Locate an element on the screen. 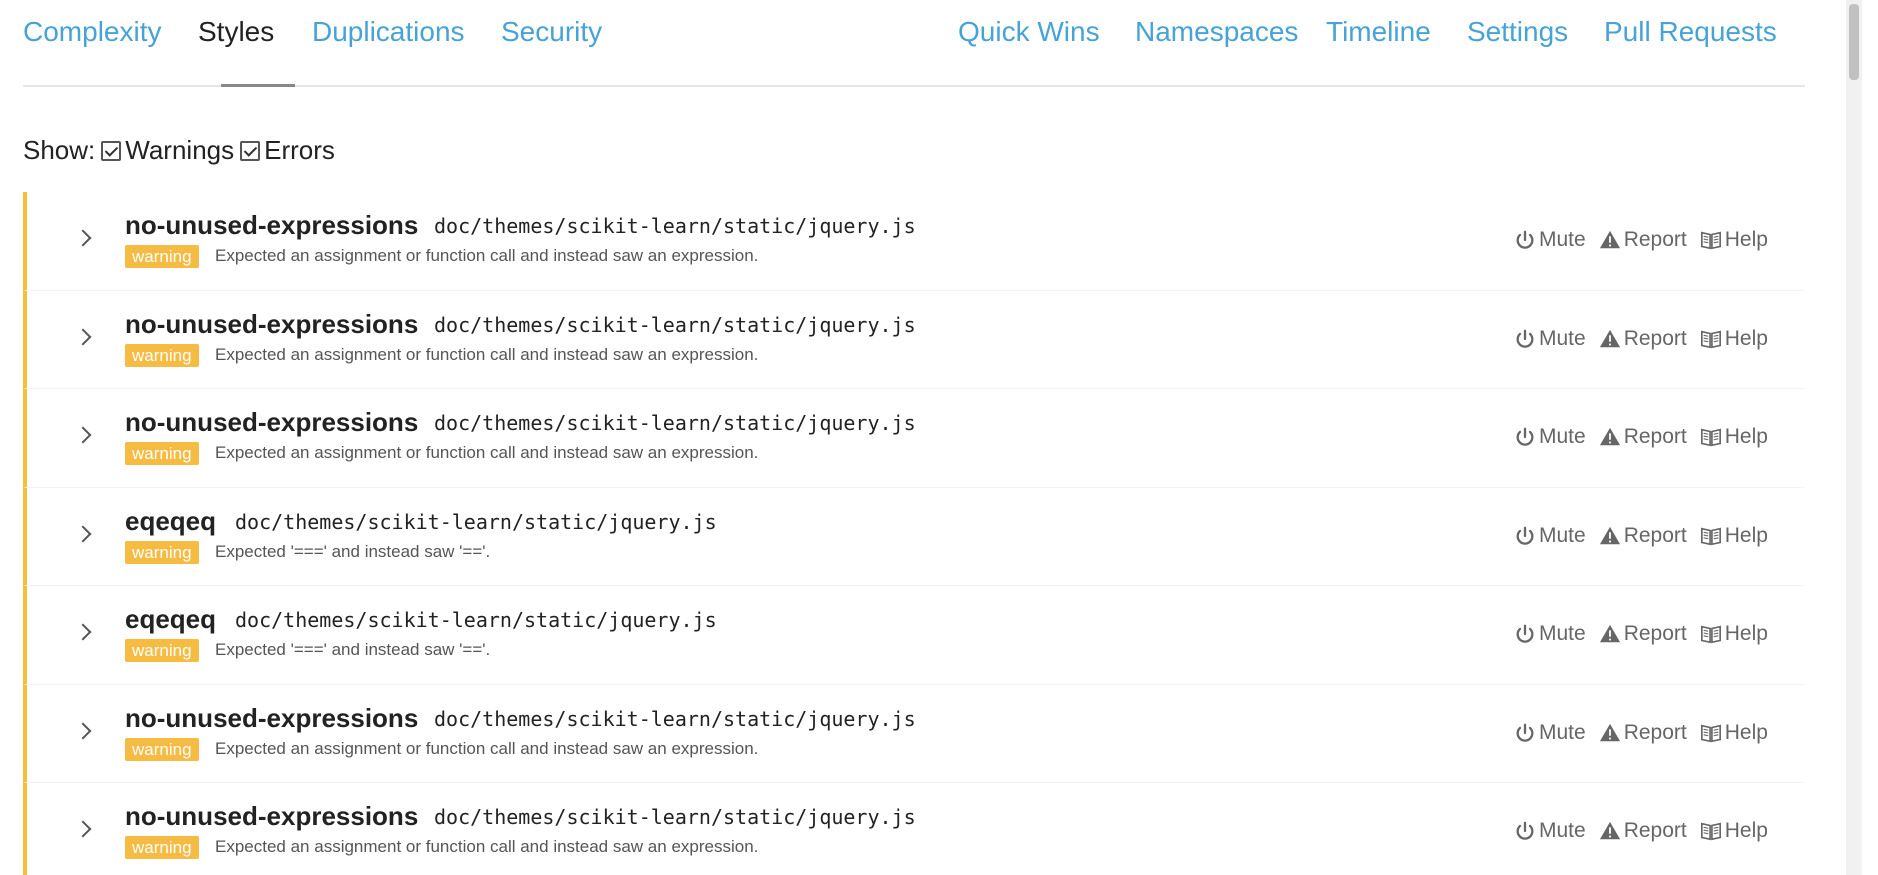  severity-filter: Show: Warnings Errors is located at coordinates (182, 150).